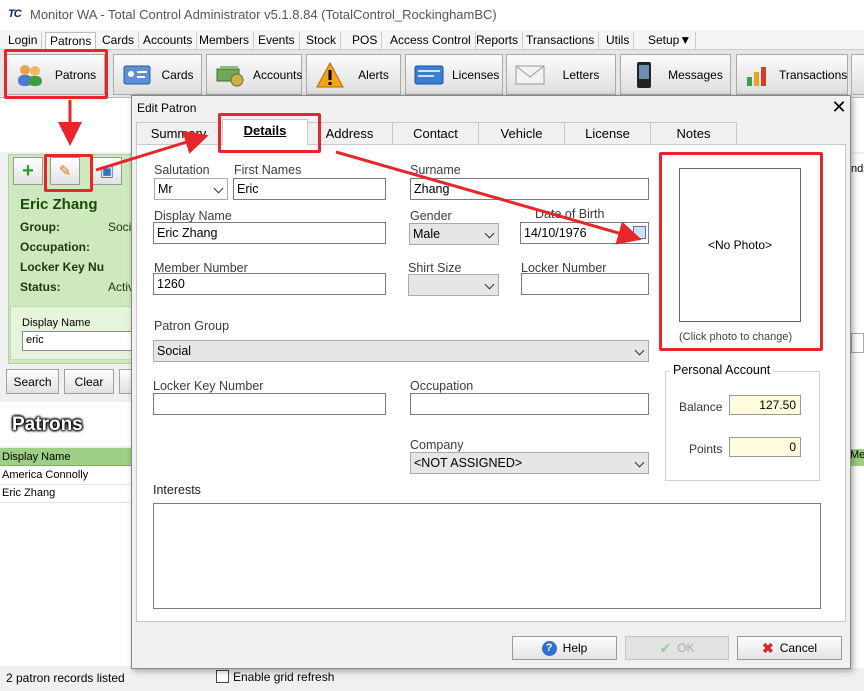  I want to click on annotation-arrows, so click(350, 172).